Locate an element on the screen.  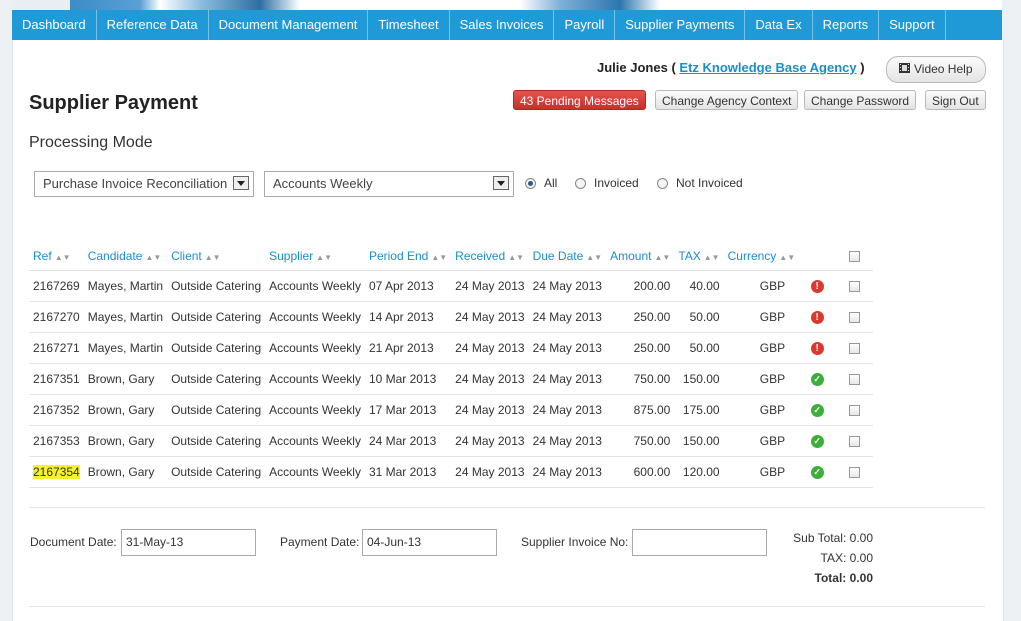
row-client: Outside Catering is located at coordinates (216, 410).